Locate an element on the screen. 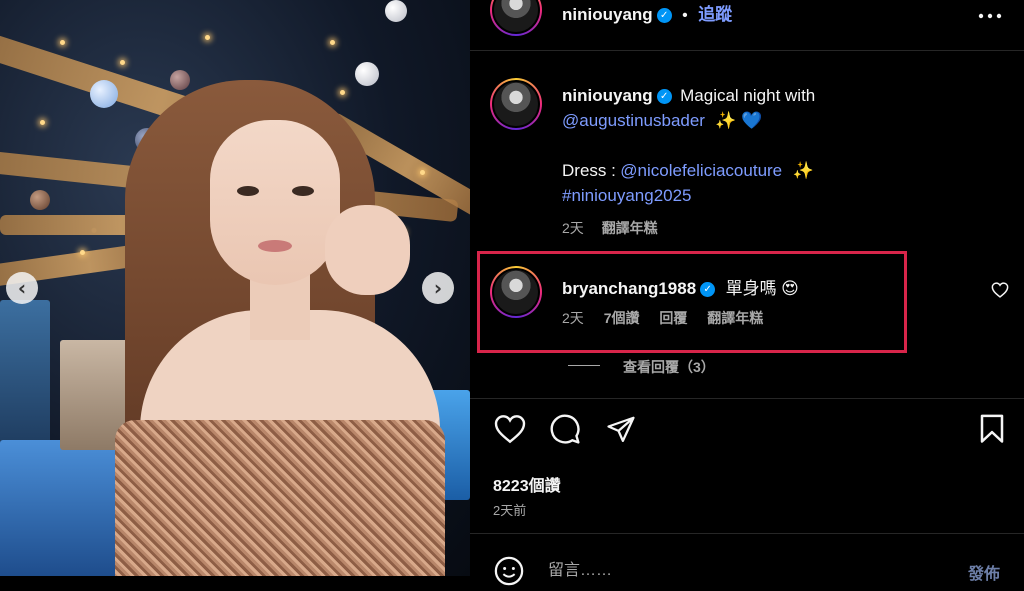 Image resolution: width=1024 pixels, height=591 pixels. translate-button: 翻譯年糕 is located at coordinates (630, 228).